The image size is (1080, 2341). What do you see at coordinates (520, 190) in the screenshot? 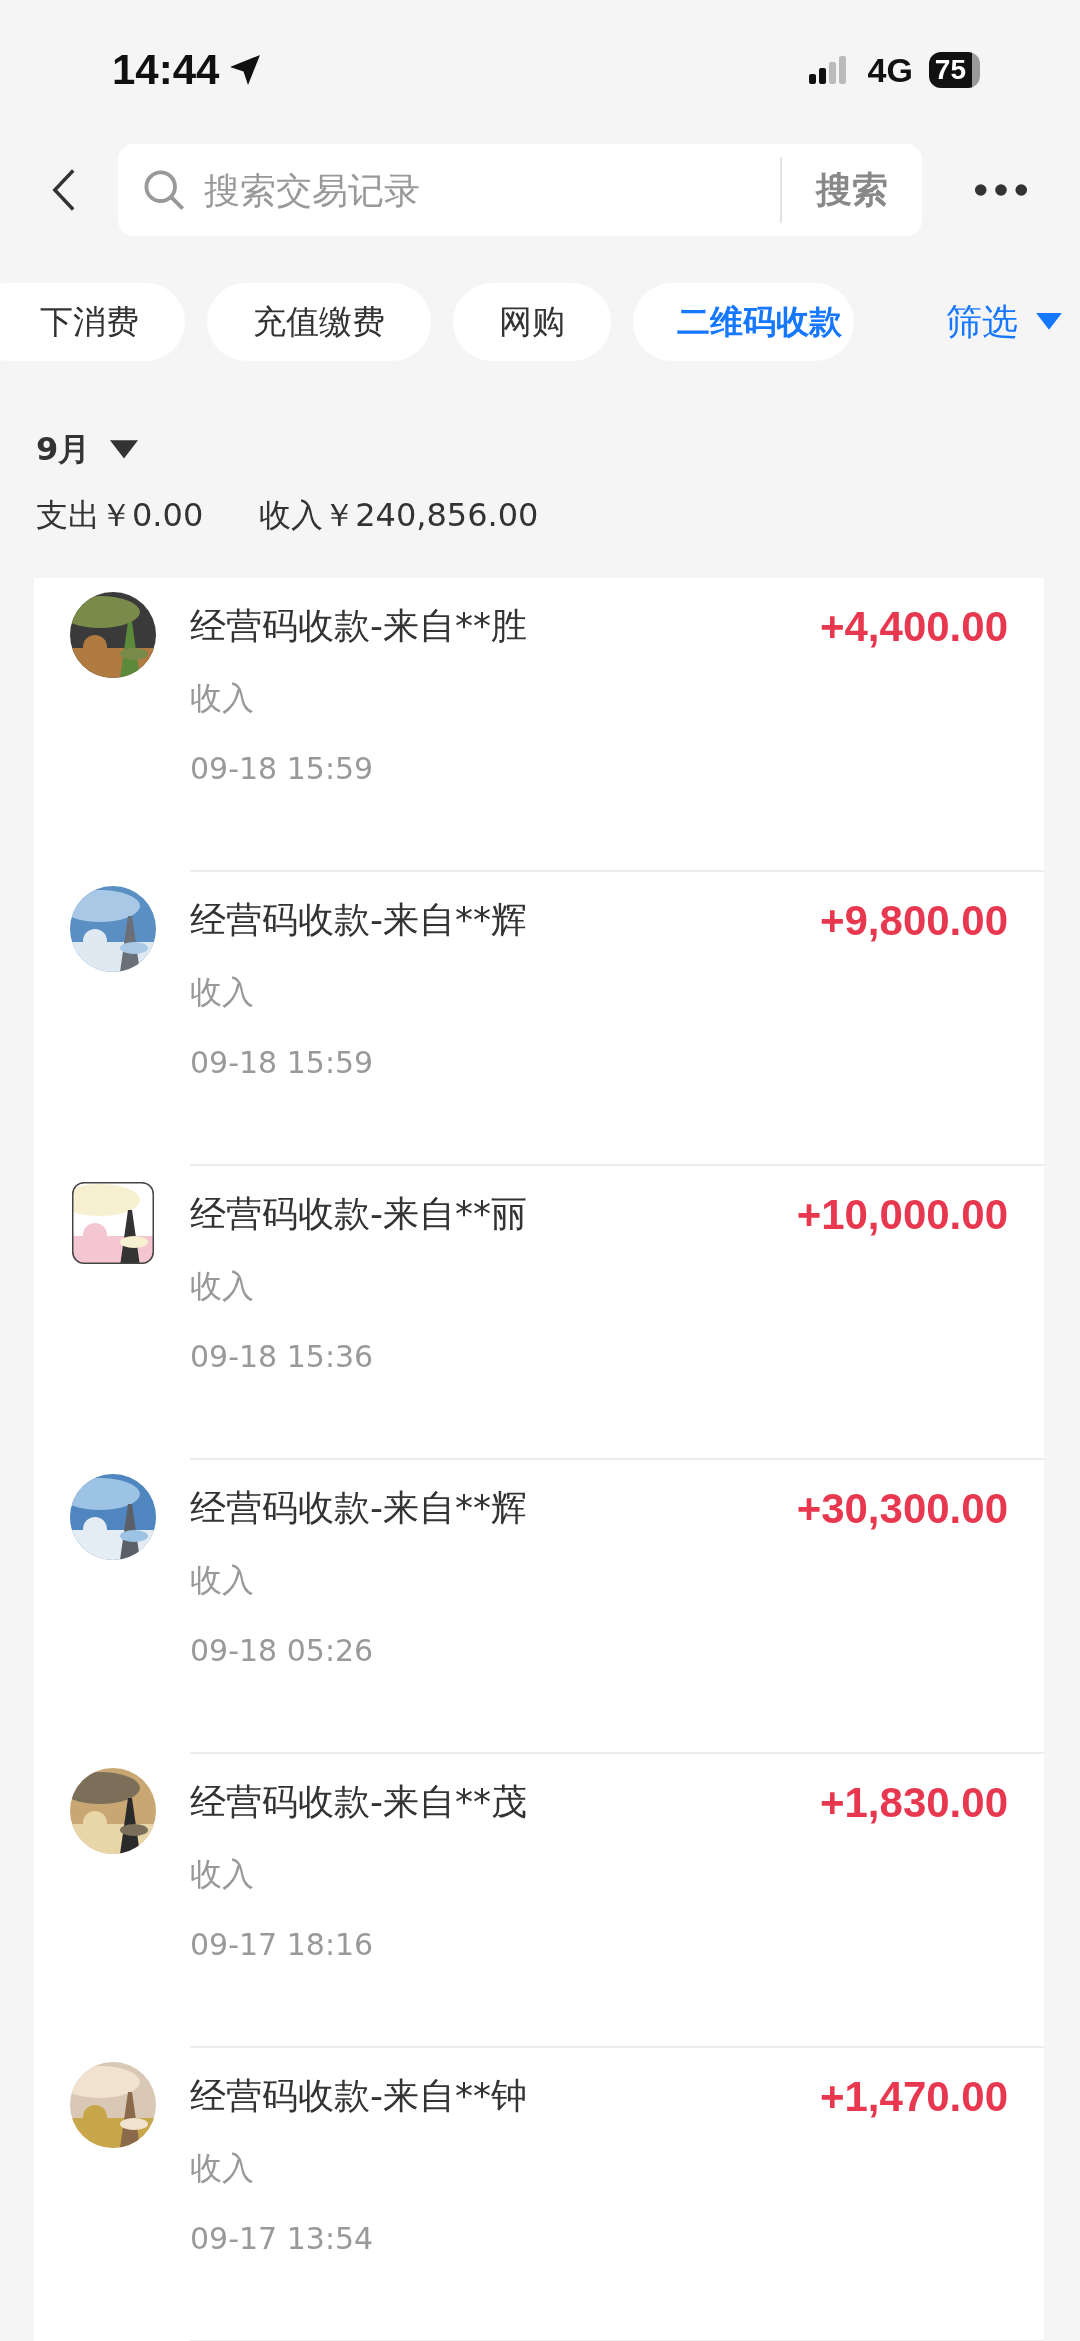
I see `search-field: 搜索交易记录 搜索` at bounding box center [520, 190].